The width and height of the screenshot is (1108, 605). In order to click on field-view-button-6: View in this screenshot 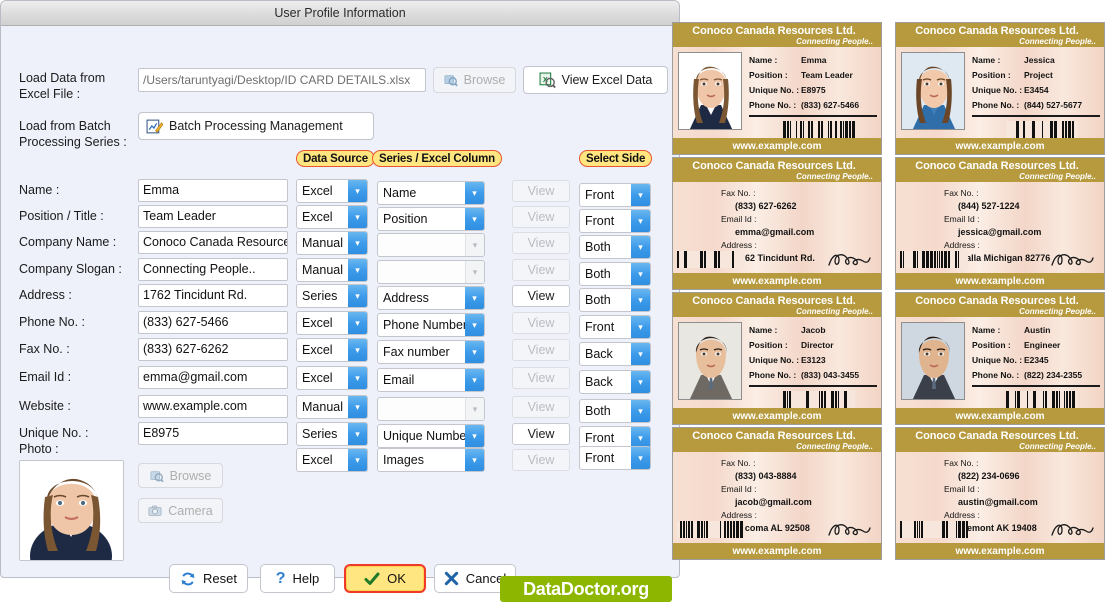, I will do `click(541, 350)`.